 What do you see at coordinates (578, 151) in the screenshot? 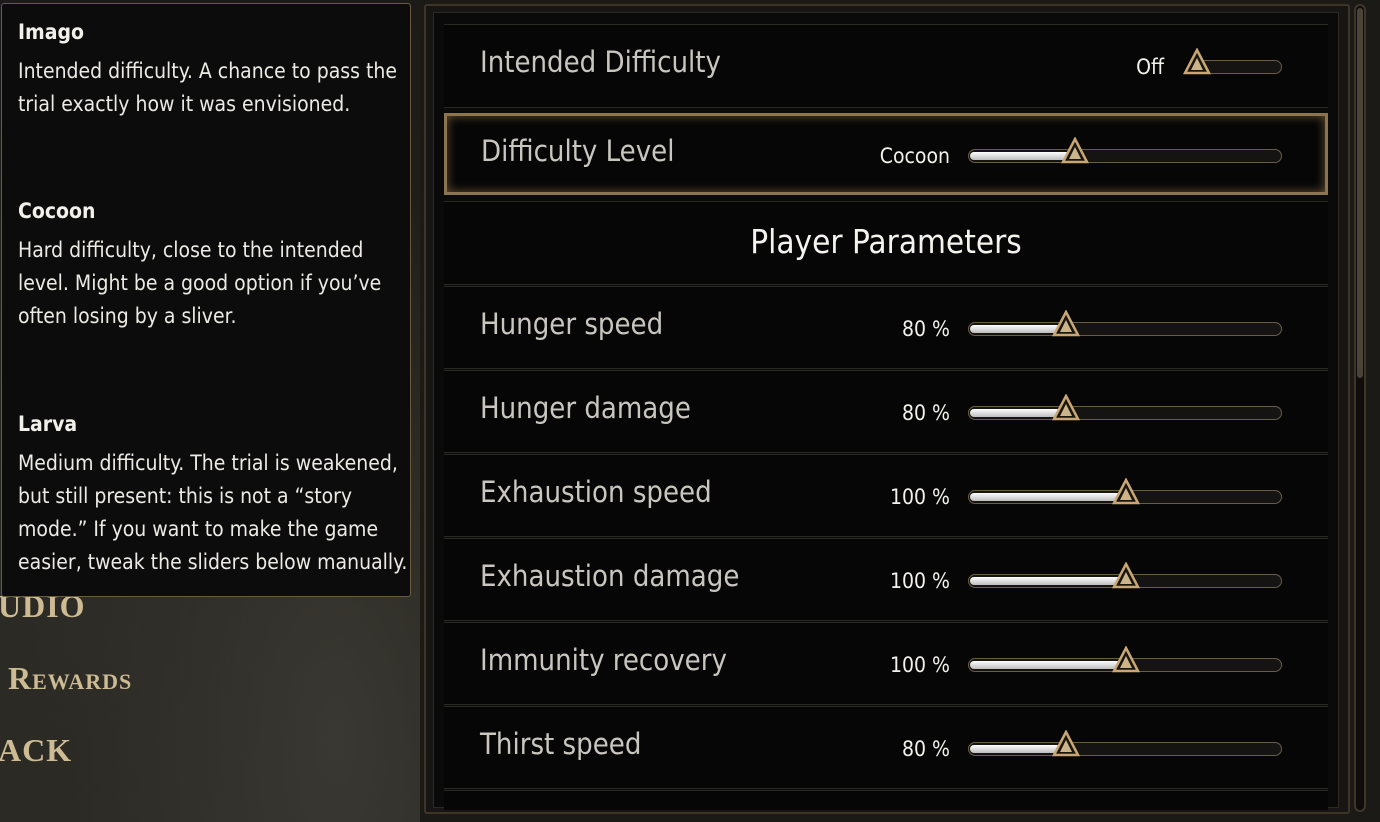
I see `setting-label: Difficulty Level` at bounding box center [578, 151].